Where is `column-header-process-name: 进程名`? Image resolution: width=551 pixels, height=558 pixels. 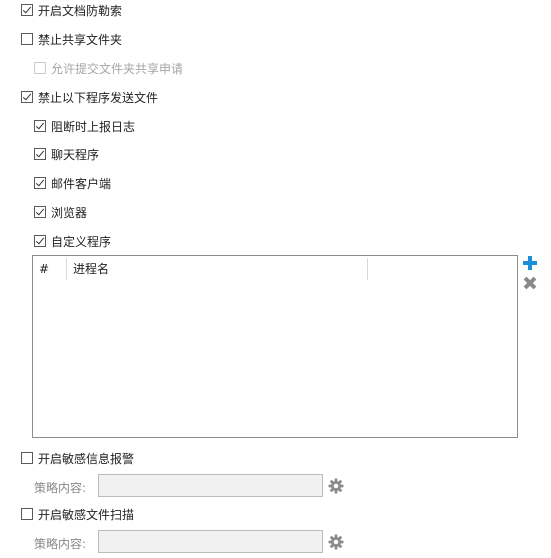 column-header-process-name: 进程名 is located at coordinates (91, 269).